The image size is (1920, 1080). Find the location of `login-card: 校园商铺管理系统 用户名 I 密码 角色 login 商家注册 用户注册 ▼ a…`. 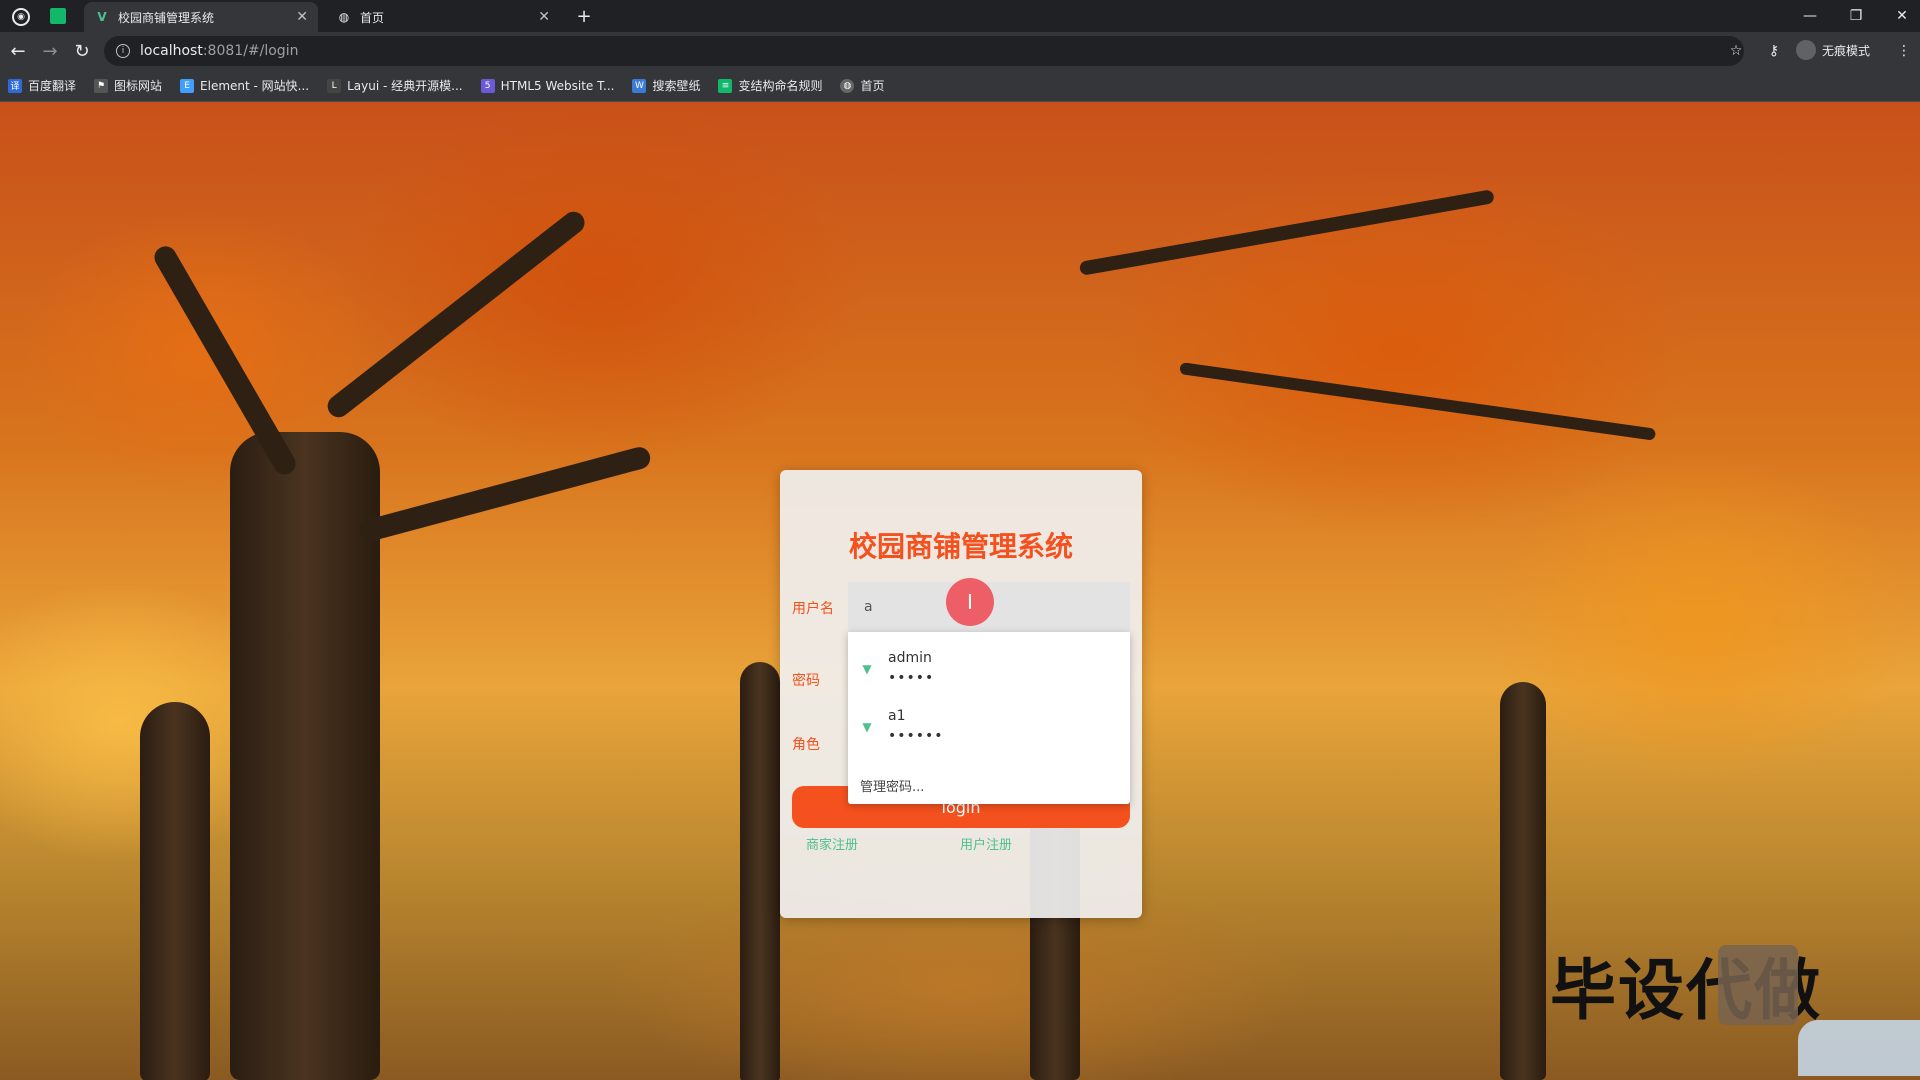

login-card: 校园商铺管理系统 用户名 I 密码 角色 login 商家注册 用户注册 ▼ a… is located at coordinates (961, 694).